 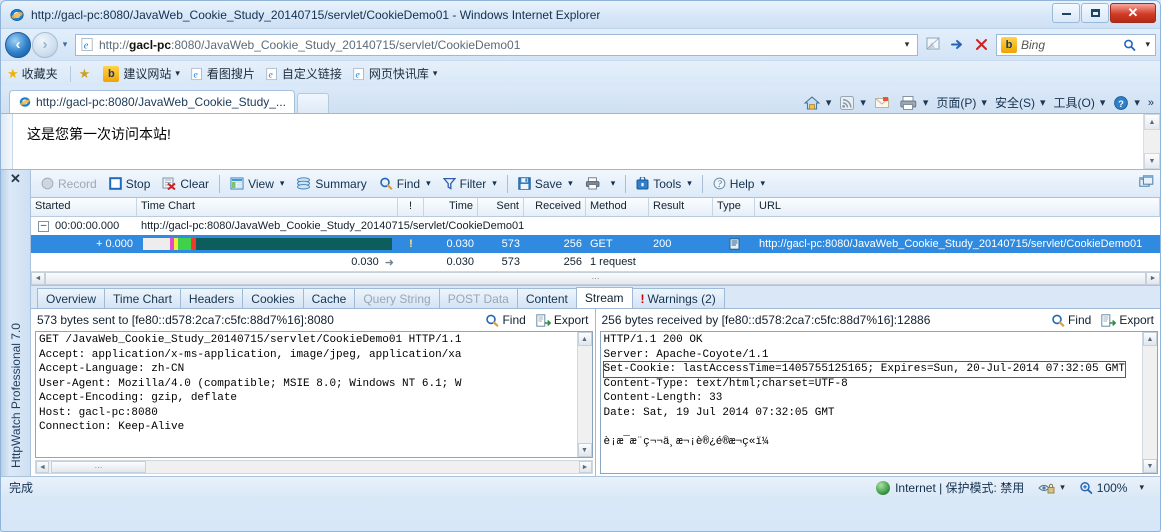 What do you see at coordinates (734, 207) in the screenshot?
I see `column-header-type: Type` at bounding box center [734, 207].